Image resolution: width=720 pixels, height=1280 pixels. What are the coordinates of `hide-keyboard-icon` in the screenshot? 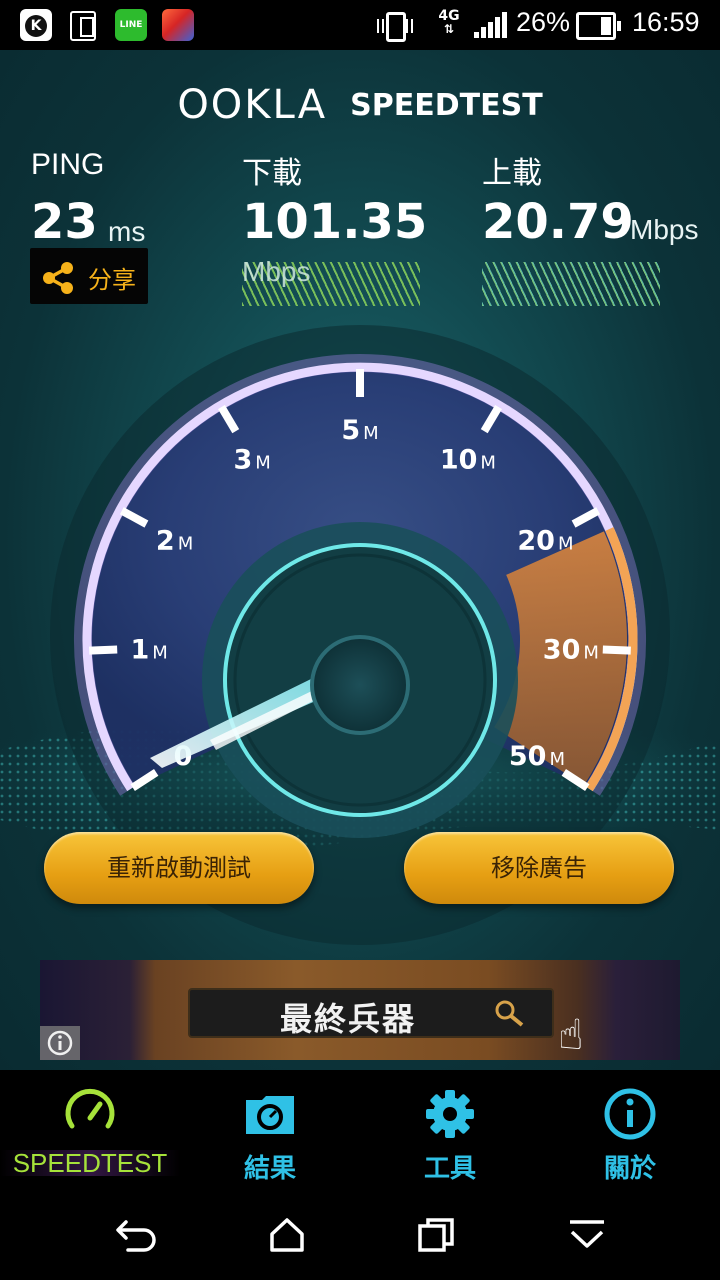 It's located at (587, 1235).